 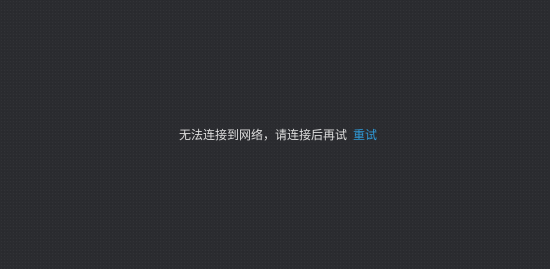 What do you see at coordinates (262, 135) in the screenshot?
I see `network-error-message: 无法连接到网络，请连接后再试` at bounding box center [262, 135].